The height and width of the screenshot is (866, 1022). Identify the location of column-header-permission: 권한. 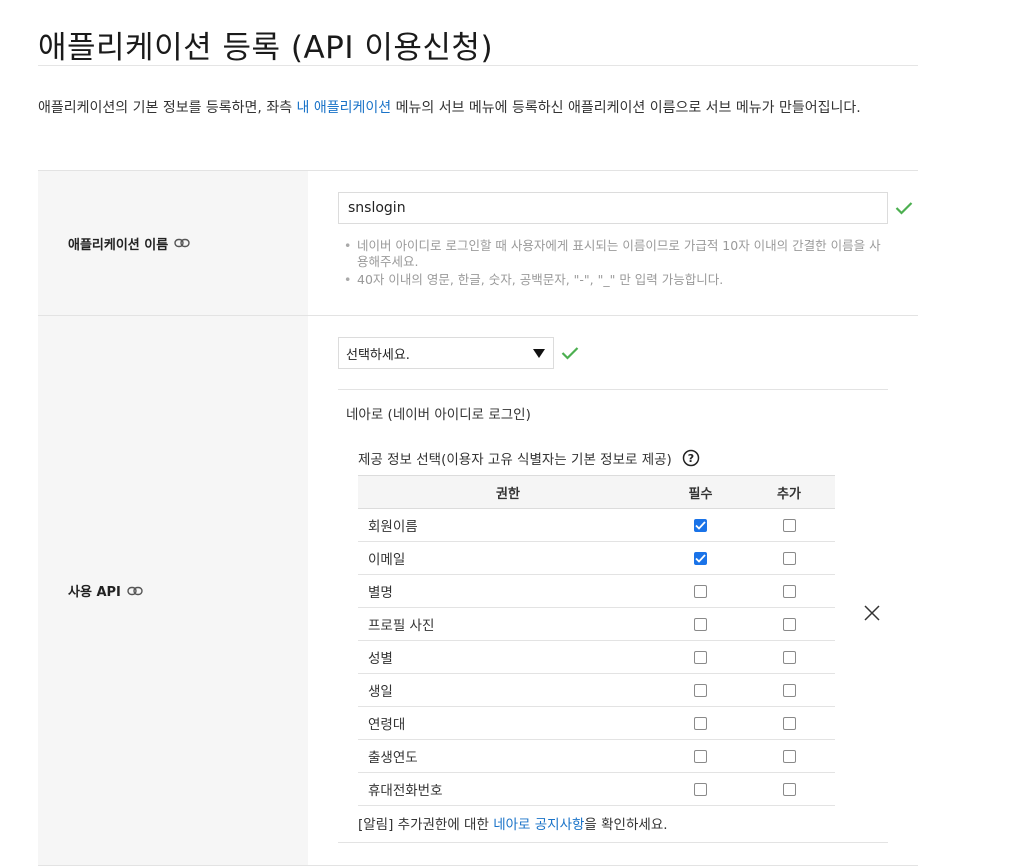
(508, 492).